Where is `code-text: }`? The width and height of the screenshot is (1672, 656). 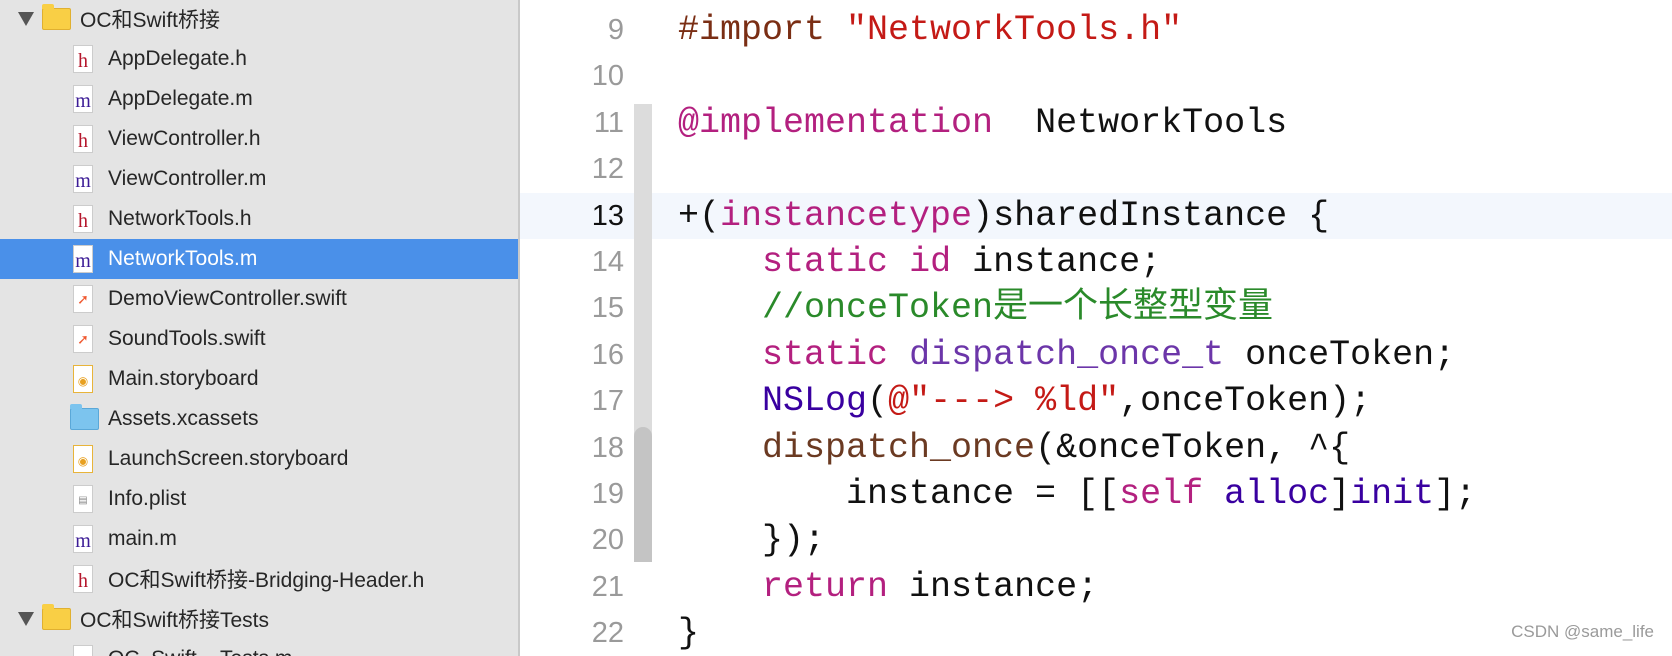
code-text: } is located at coordinates (688, 633).